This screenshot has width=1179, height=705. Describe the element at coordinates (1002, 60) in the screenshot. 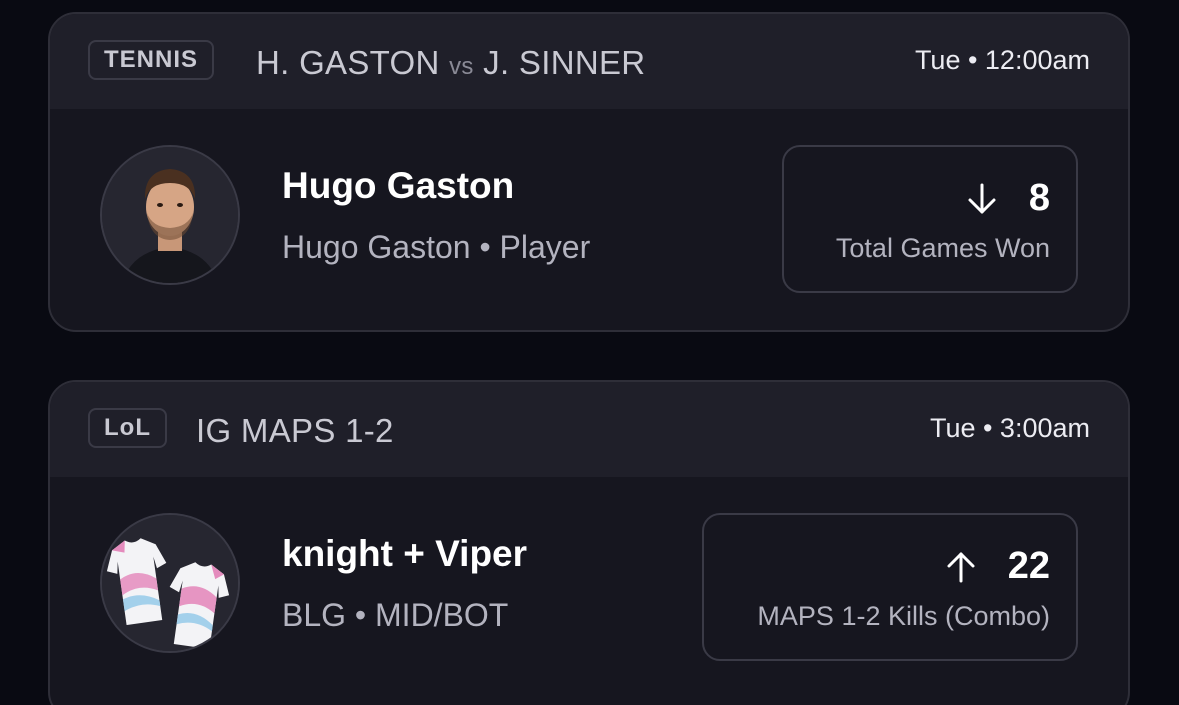

I see `match-time: Tue • 12:00am` at that location.